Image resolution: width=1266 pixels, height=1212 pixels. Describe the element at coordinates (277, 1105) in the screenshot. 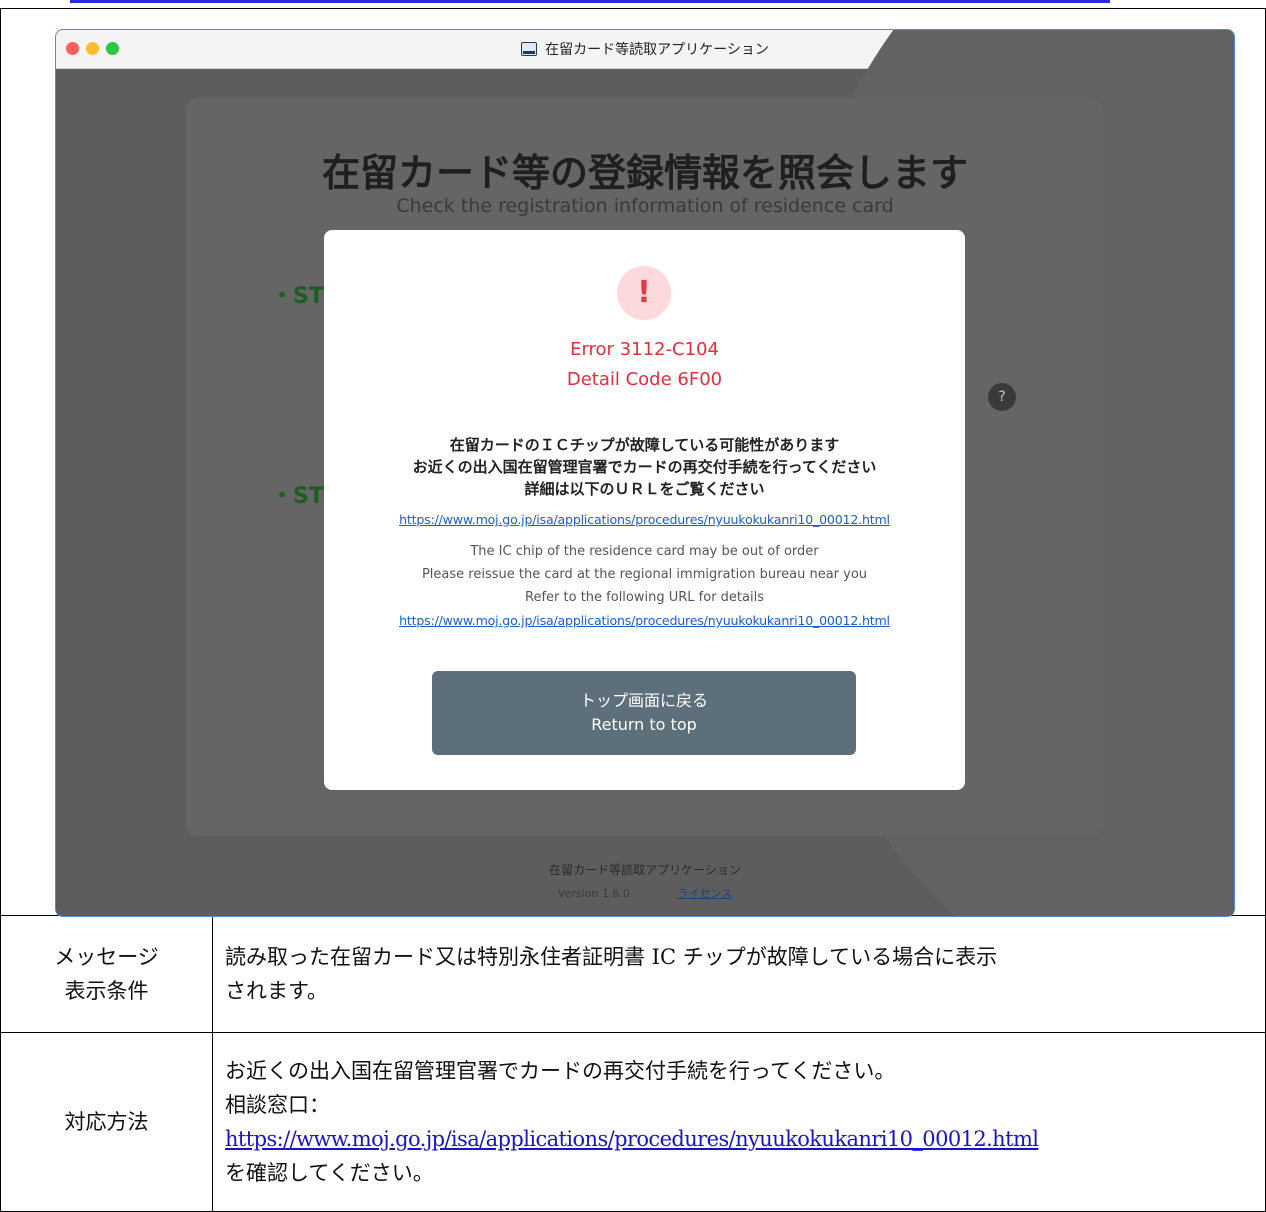

I see `action-text-line: 相談窓口：` at that location.